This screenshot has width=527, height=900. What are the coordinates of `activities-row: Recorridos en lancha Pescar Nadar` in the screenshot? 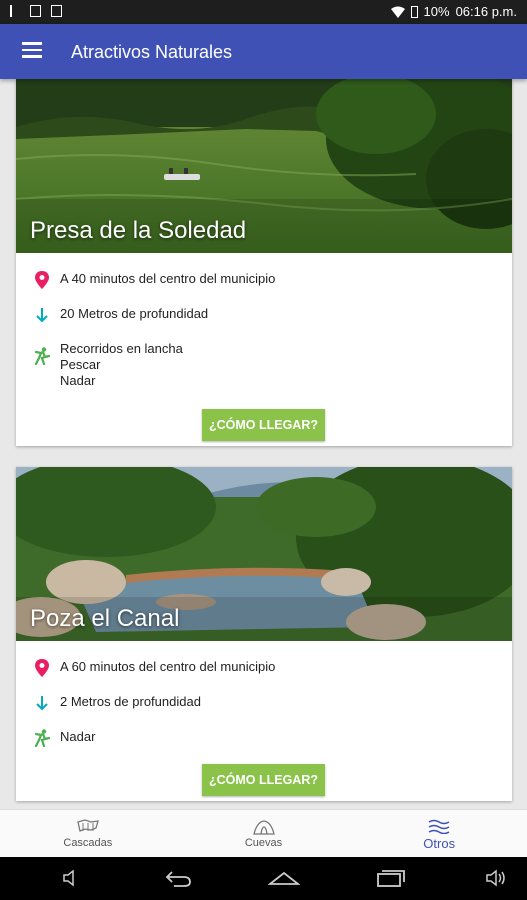 It's located at (273, 365).